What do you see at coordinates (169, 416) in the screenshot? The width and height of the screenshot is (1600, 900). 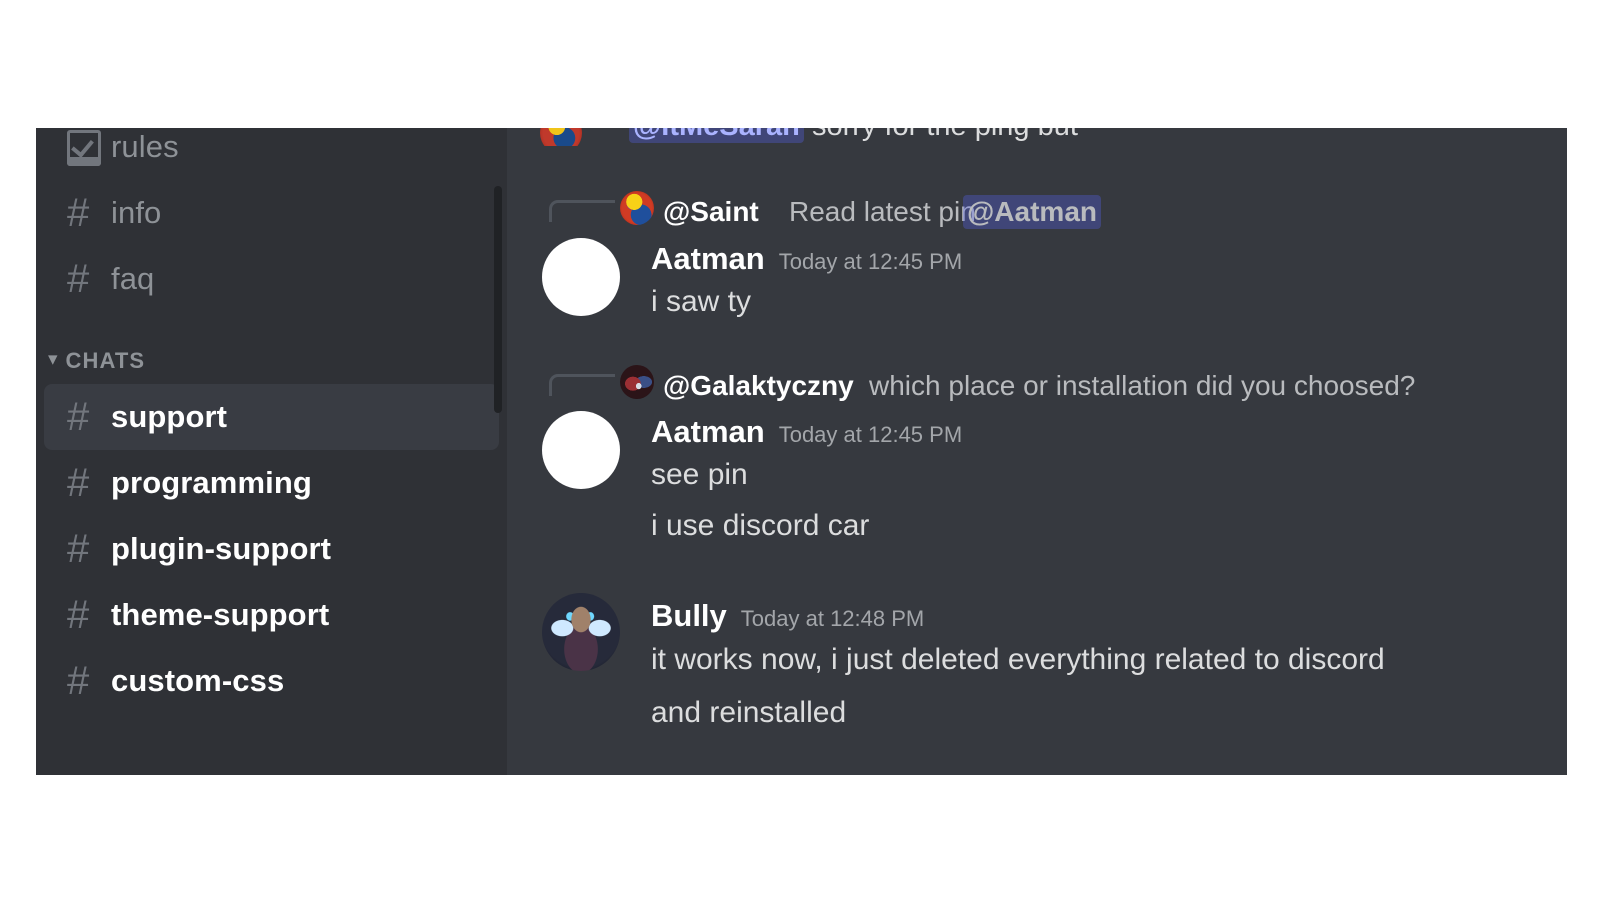 I see `channel-label: support` at bounding box center [169, 416].